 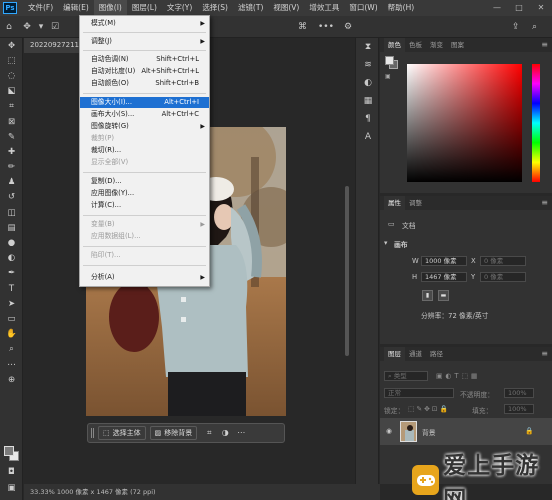 What do you see at coordinates (9, 27) in the screenshot?
I see `home-icon: ⌂` at bounding box center [9, 27].